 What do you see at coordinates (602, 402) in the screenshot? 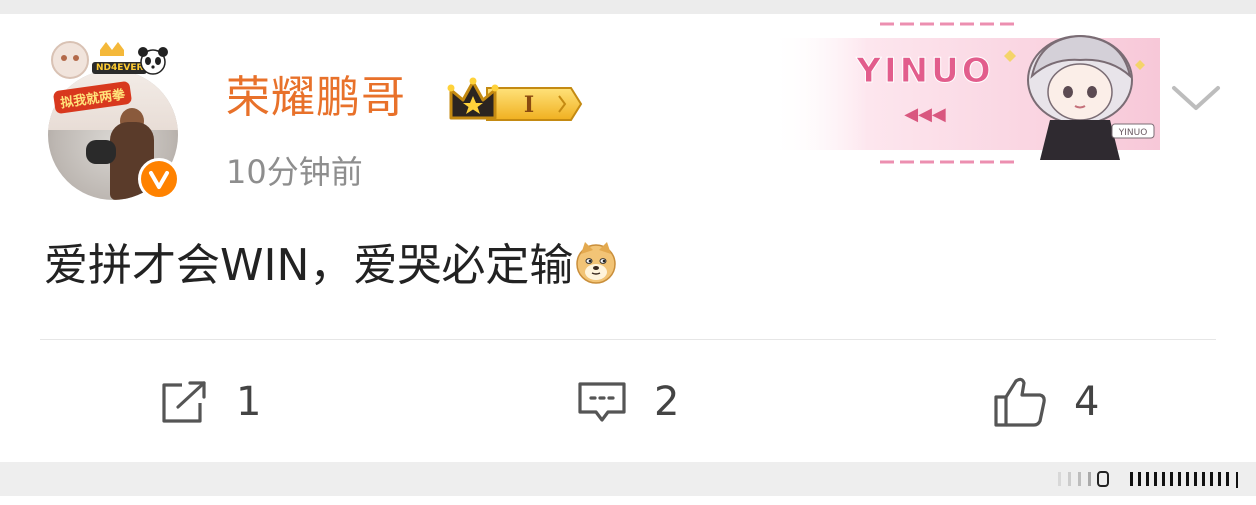
I see `comment-icon` at bounding box center [602, 402].